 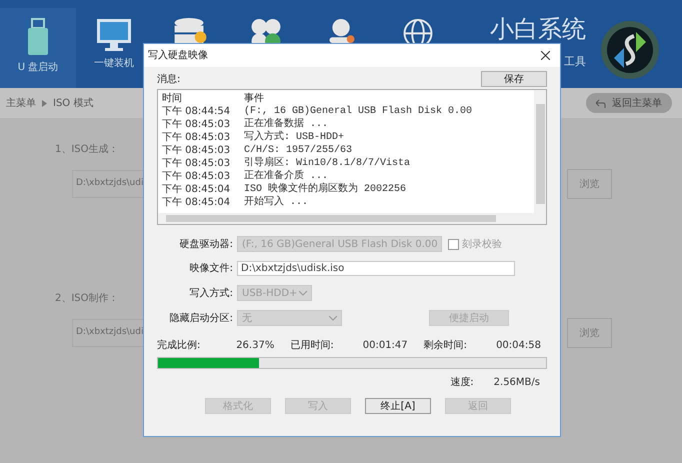 What do you see at coordinates (518, 346) in the screenshot?
I see `stat-value: 00:04:58` at bounding box center [518, 346].